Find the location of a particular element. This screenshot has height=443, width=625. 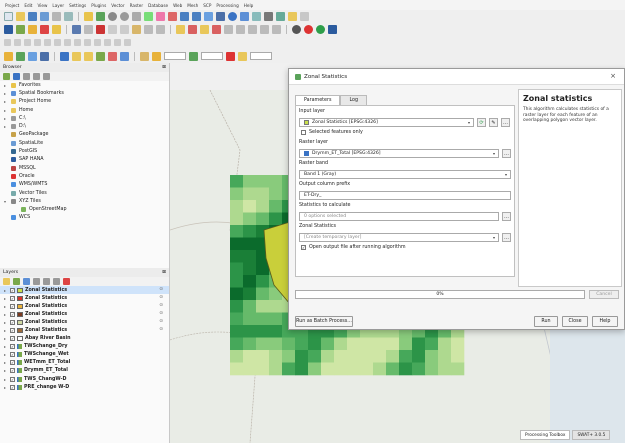

layer-indicator-icon: ⊙ is located at coordinates (161, 321).